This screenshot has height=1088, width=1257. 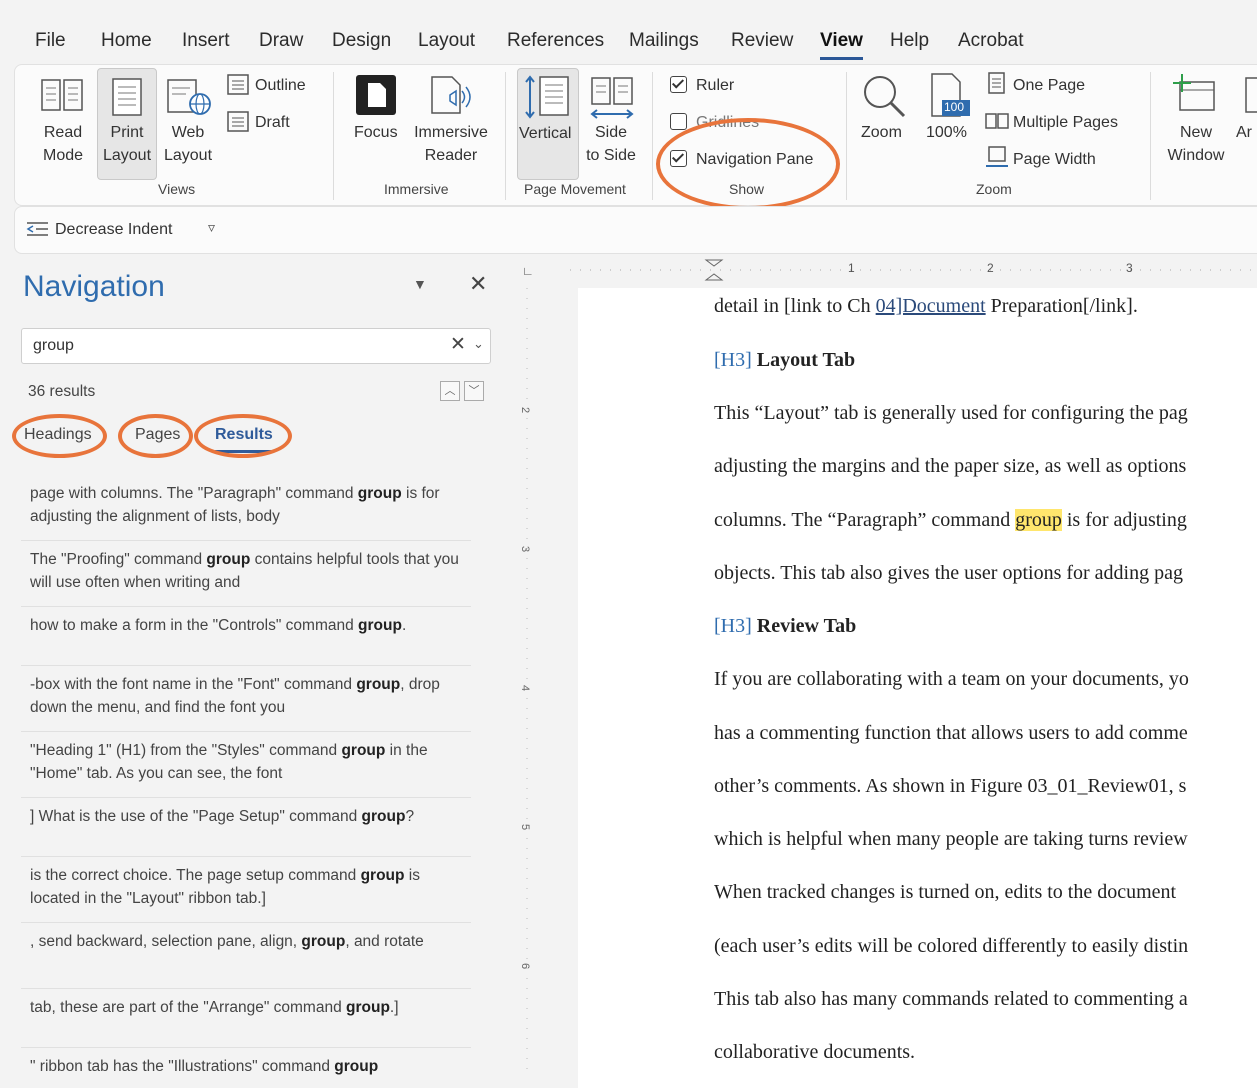 What do you see at coordinates (451, 95) in the screenshot?
I see `immersive-reader-icon` at bounding box center [451, 95].